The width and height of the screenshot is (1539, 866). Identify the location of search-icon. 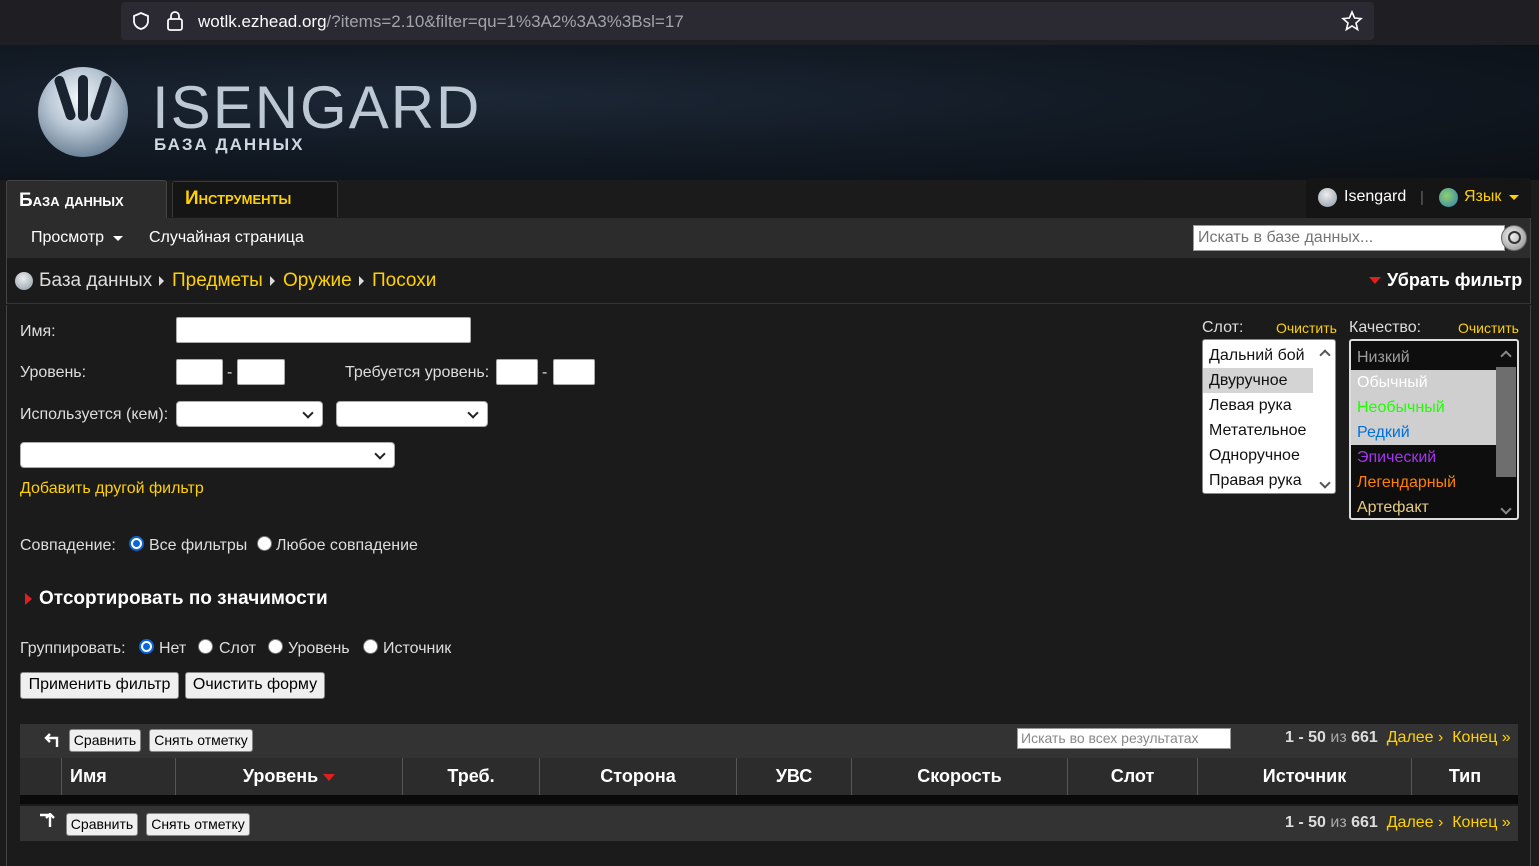
(1514, 238).